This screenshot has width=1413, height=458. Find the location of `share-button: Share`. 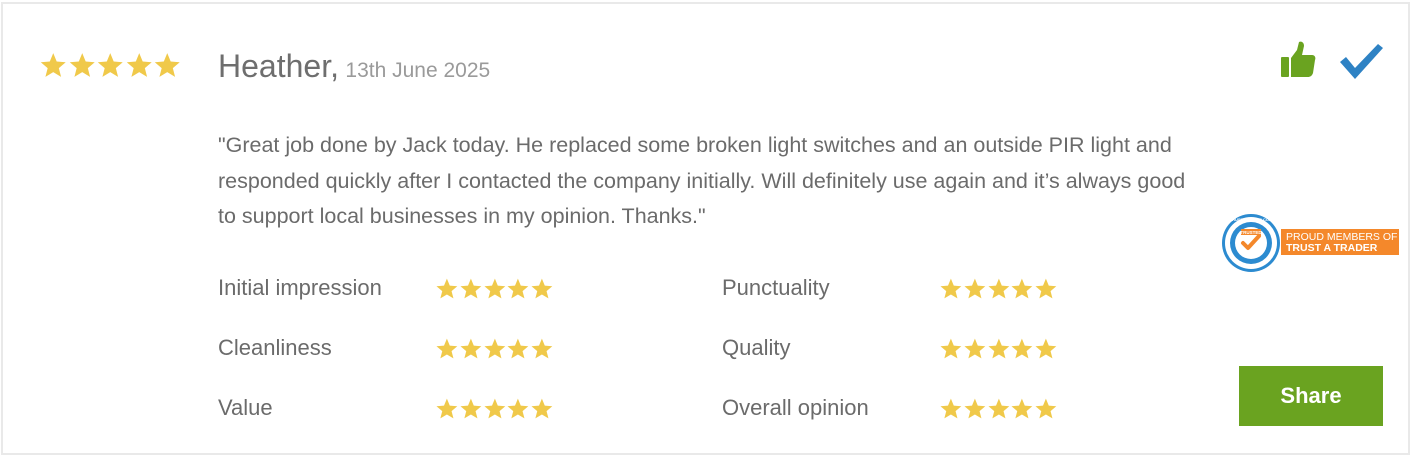

share-button: Share is located at coordinates (1311, 396).